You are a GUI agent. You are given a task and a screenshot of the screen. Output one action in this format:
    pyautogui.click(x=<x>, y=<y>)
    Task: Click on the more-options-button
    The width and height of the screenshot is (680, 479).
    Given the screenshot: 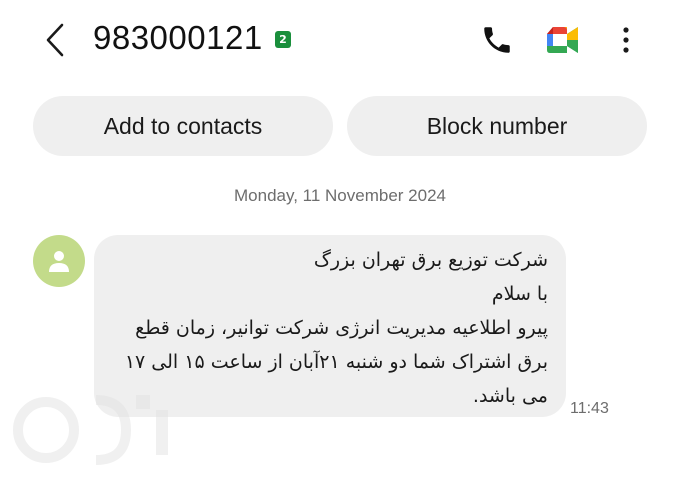 What is the action you would take?
    pyautogui.click(x=626, y=40)
    